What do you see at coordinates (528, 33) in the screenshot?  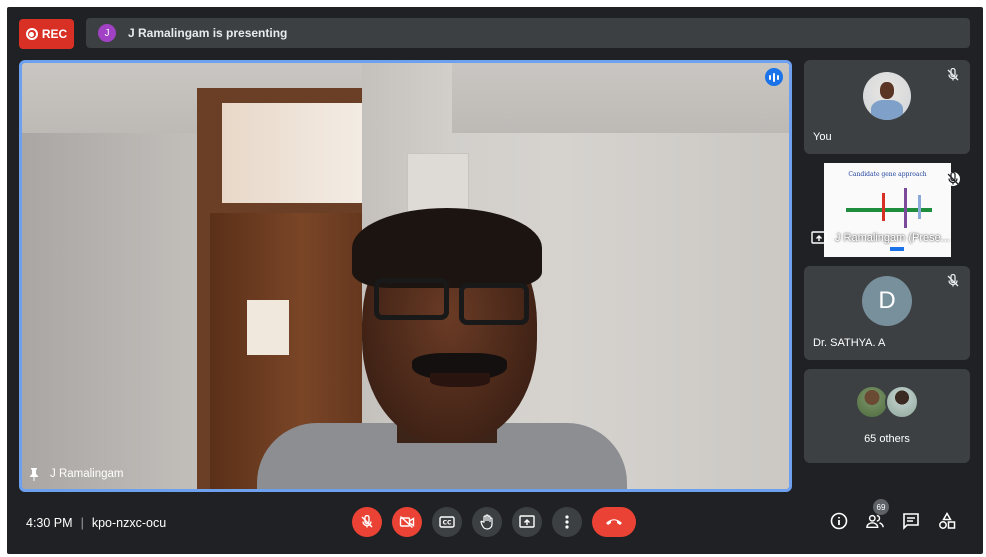 I see `presenting-banner: J J Ramalingam is presenting` at bounding box center [528, 33].